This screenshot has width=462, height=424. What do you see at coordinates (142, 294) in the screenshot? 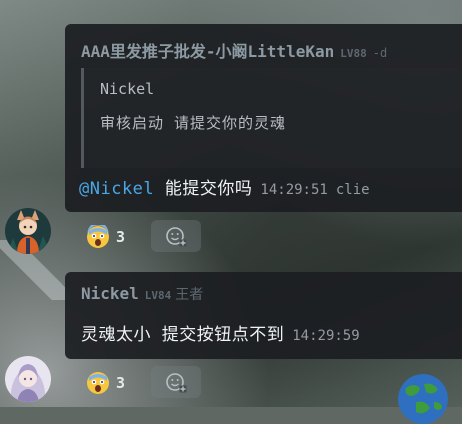
I see `sender-name: Nickel LV84 王者` at bounding box center [142, 294].